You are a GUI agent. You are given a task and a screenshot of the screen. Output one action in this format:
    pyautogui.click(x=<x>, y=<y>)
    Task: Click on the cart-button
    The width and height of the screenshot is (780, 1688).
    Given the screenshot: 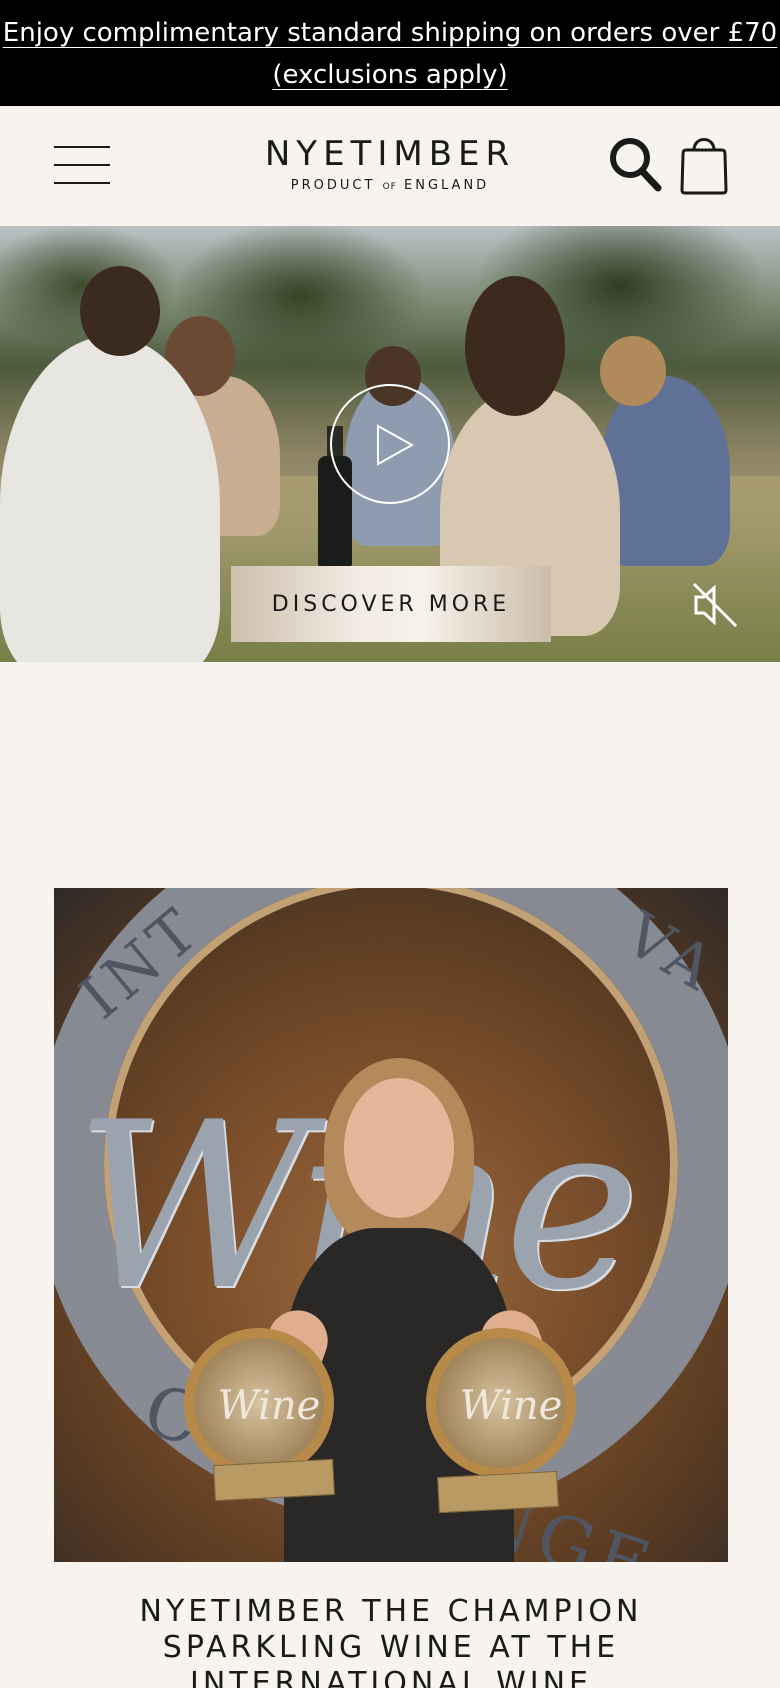 What is the action you would take?
    pyautogui.click(x=704, y=163)
    